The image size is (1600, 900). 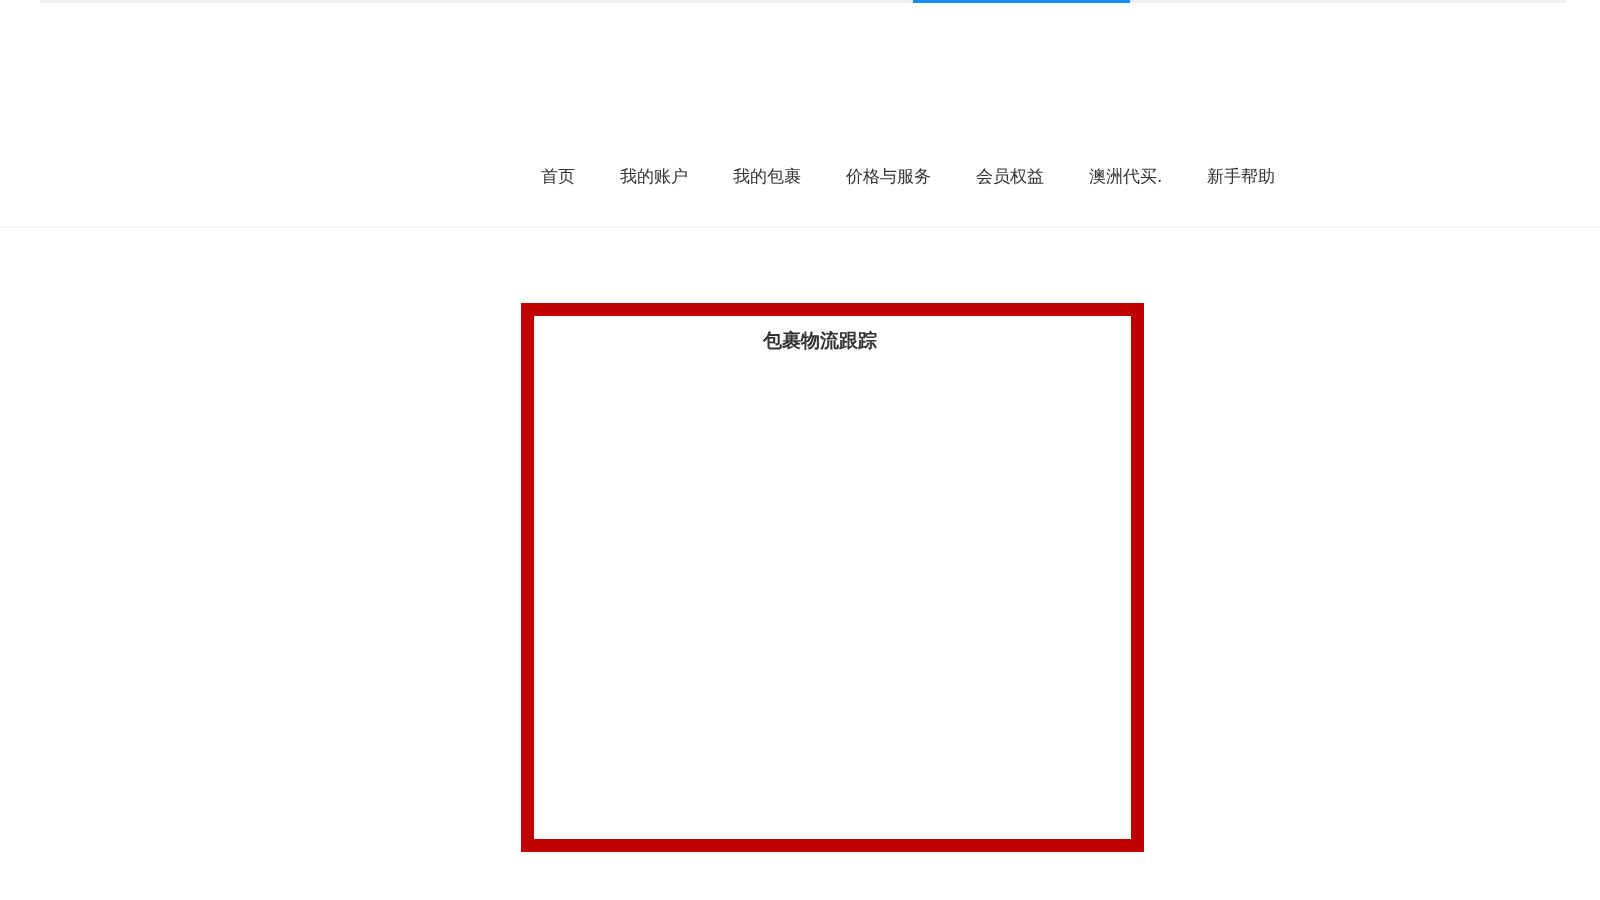 What do you see at coordinates (558, 176) in the screenshot?
I see `nav-link: 首页` at bounding box center [558, 176].